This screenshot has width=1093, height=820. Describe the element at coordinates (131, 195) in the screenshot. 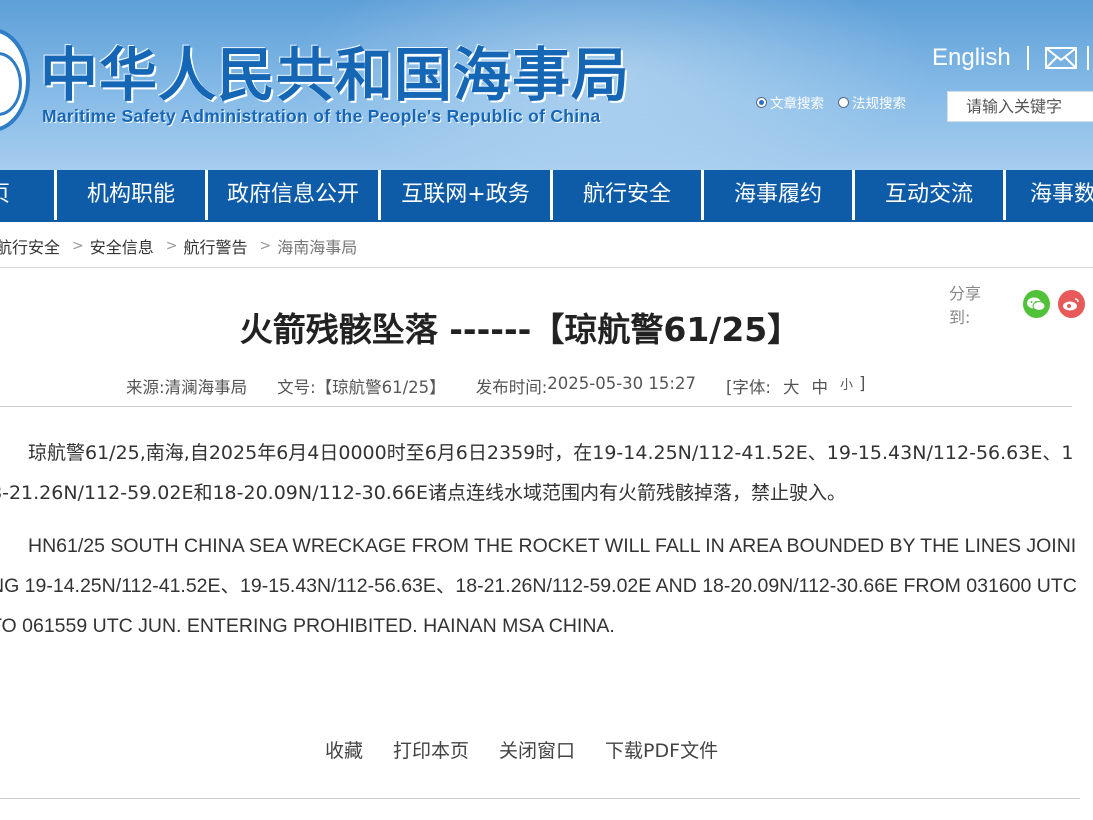

I see `nav-item-functions: 机构职能` at that location.